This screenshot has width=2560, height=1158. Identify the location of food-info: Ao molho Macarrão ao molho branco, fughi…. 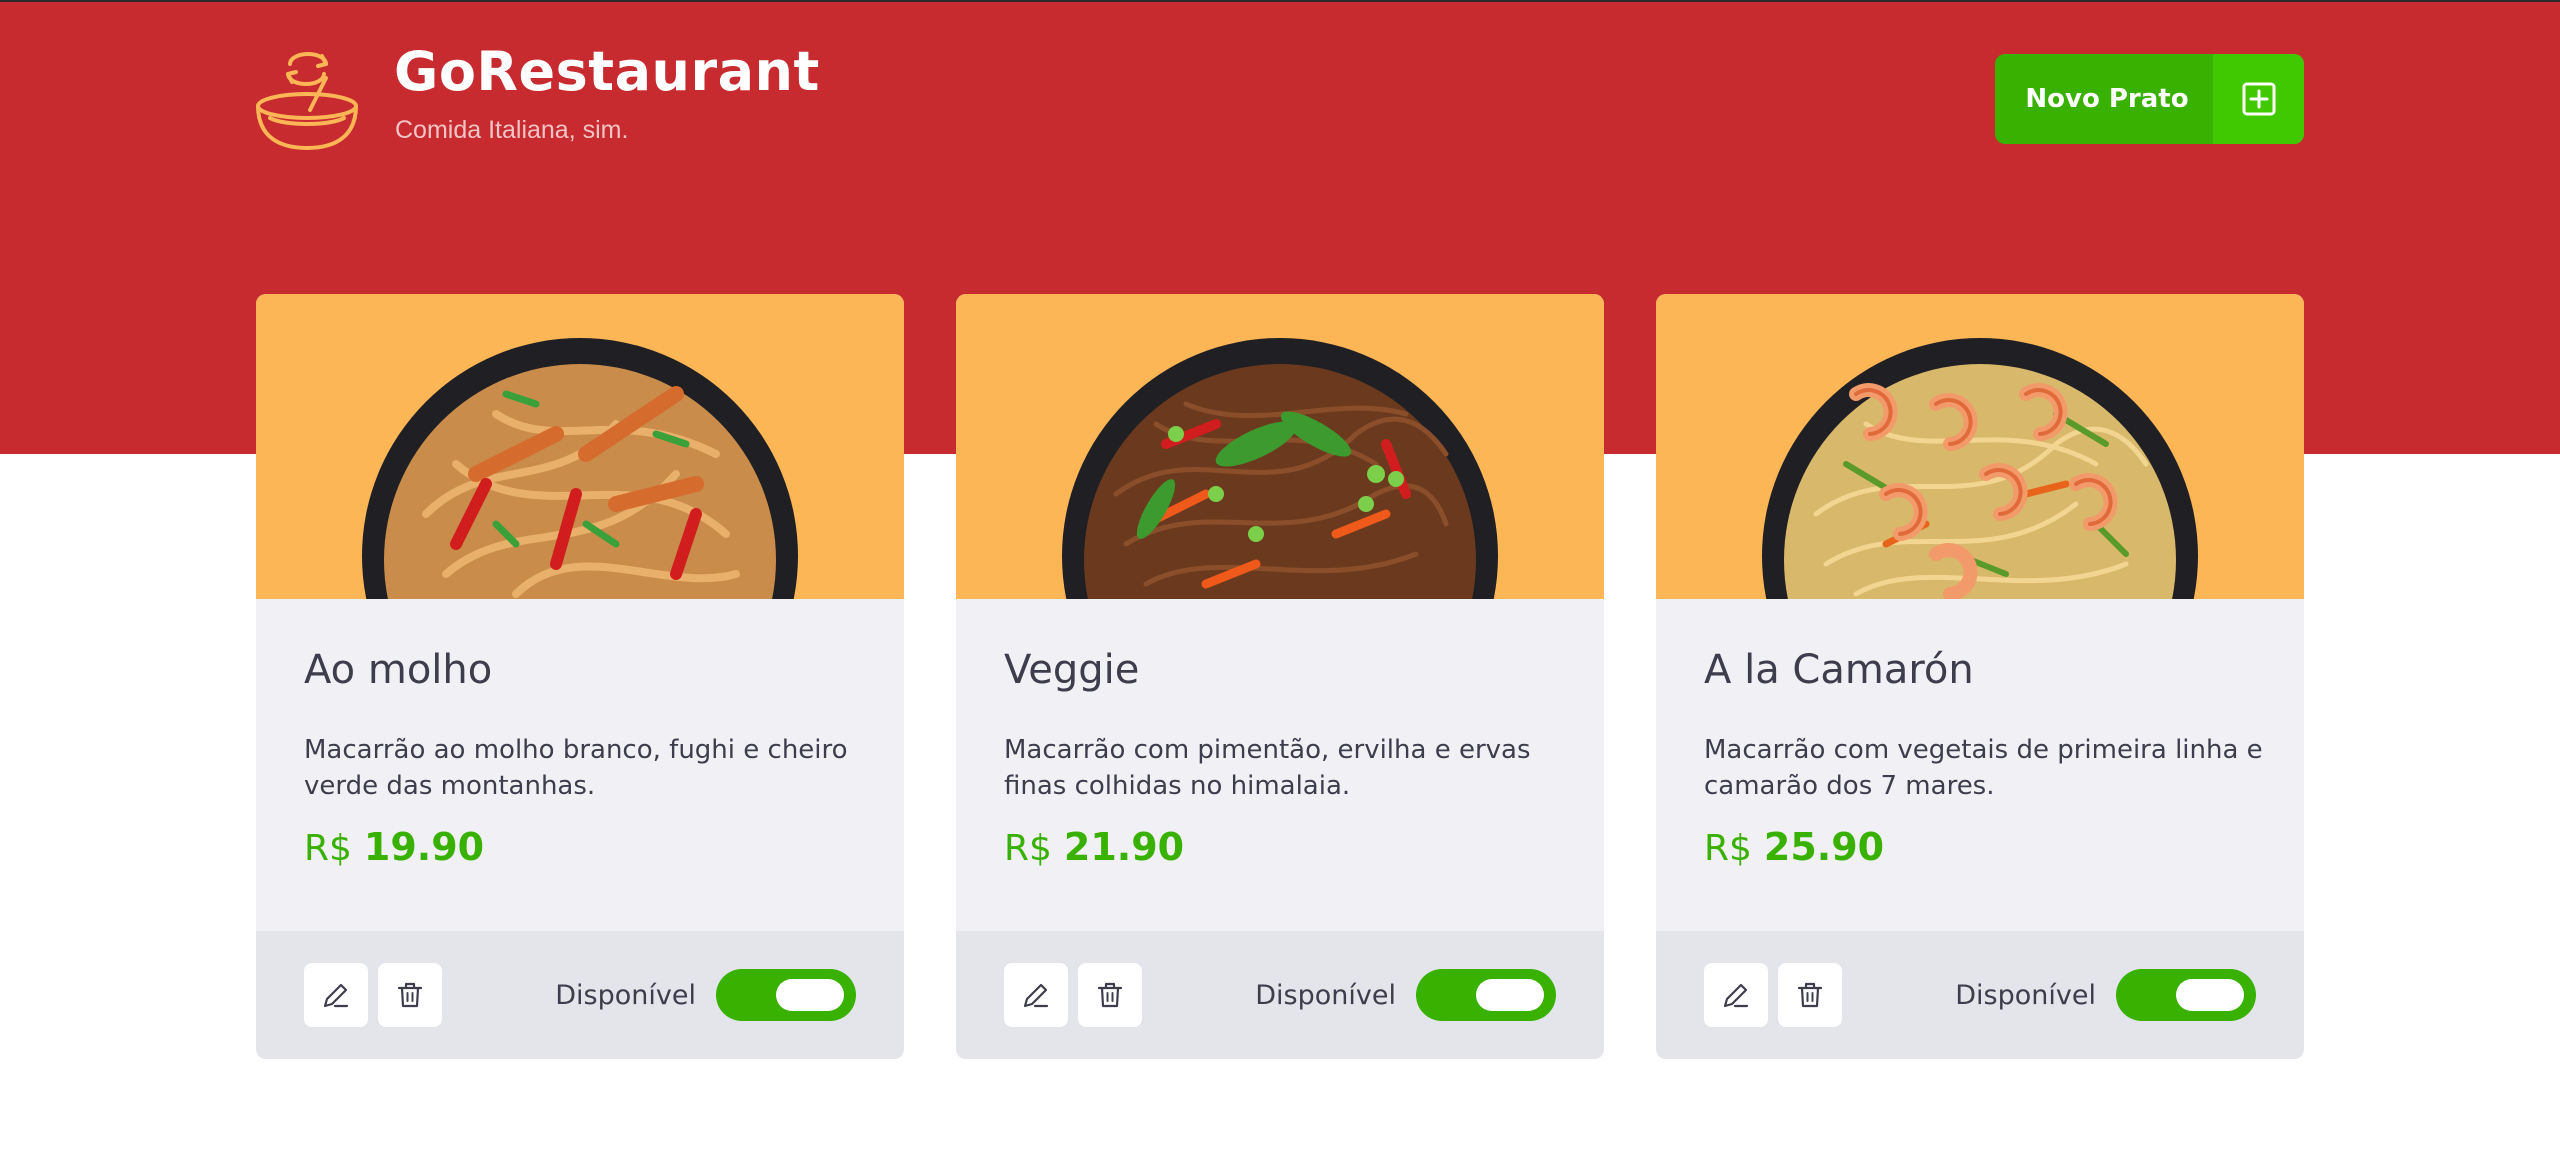
(580, 765).